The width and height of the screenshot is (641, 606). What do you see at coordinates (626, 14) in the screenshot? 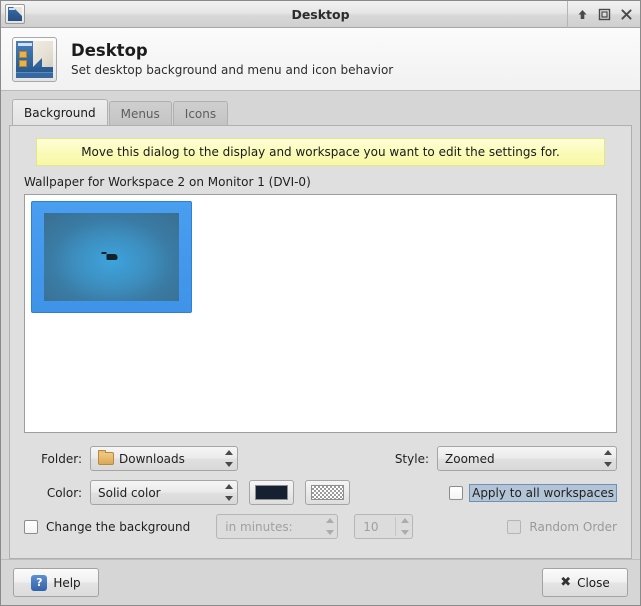
I see `close-icon` at bounding box center [626, 14].